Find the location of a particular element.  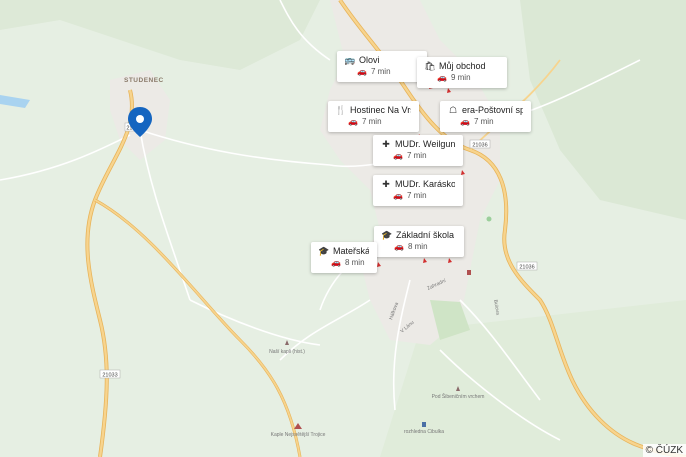

place-card: 🚌 Olovi 🚗 7 min is located at coordinates (382, 66).